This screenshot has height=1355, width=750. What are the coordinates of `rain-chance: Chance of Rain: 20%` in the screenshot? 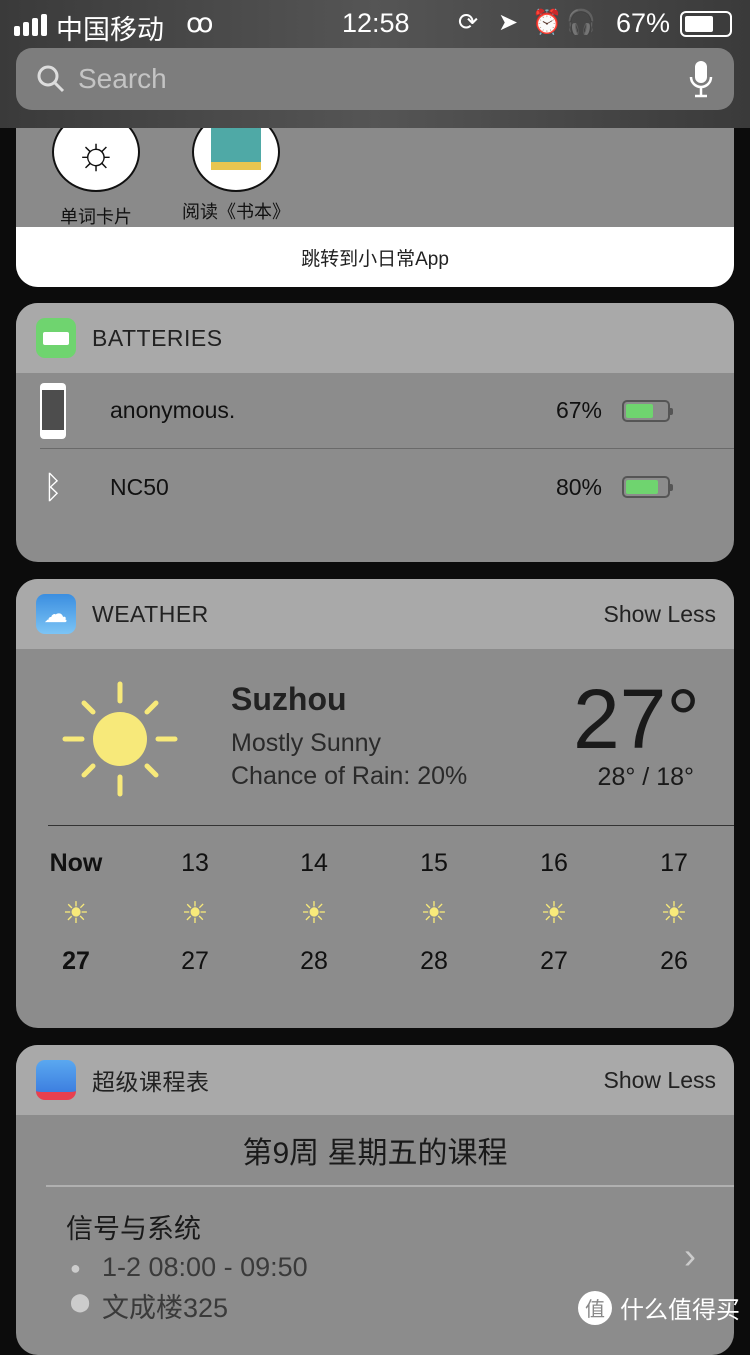 It's located at (349, 776).